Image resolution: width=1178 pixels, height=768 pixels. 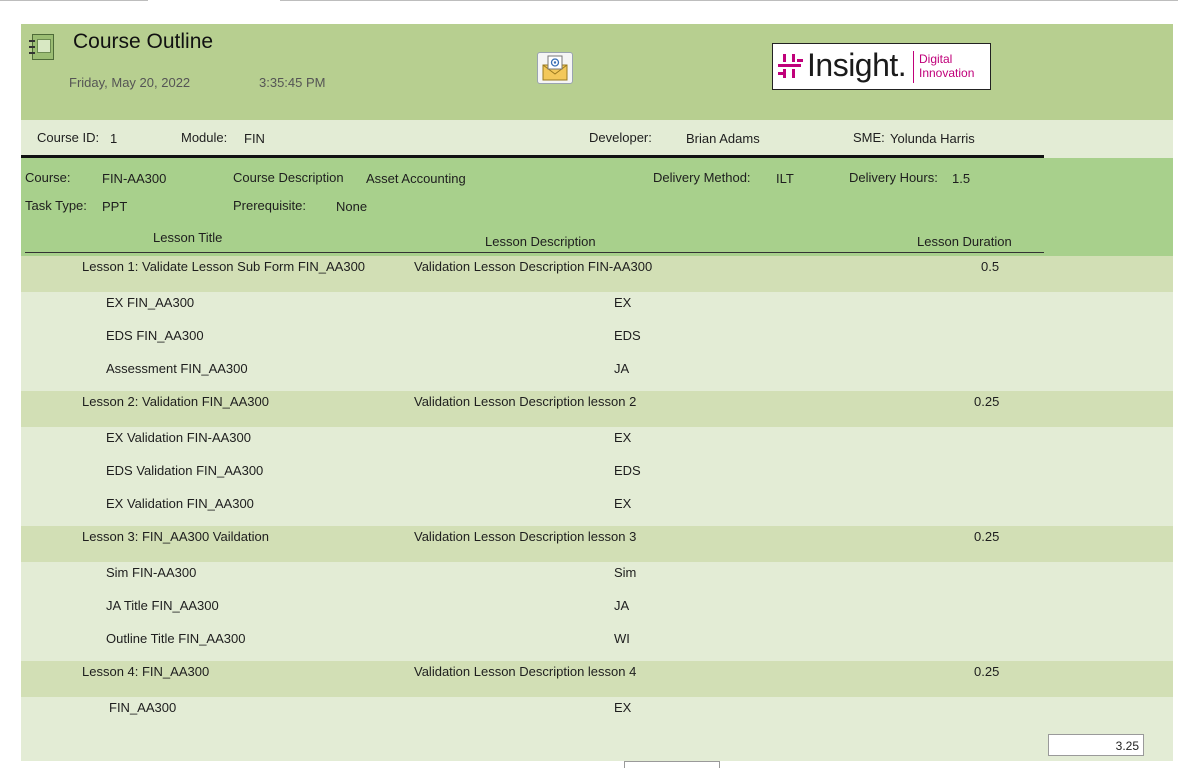 What do you see at coordinates (176, 638) in the screenshot?
I see `lesson-item-name: Outline Title FIN_AA300` at bounding box center [176, 638].